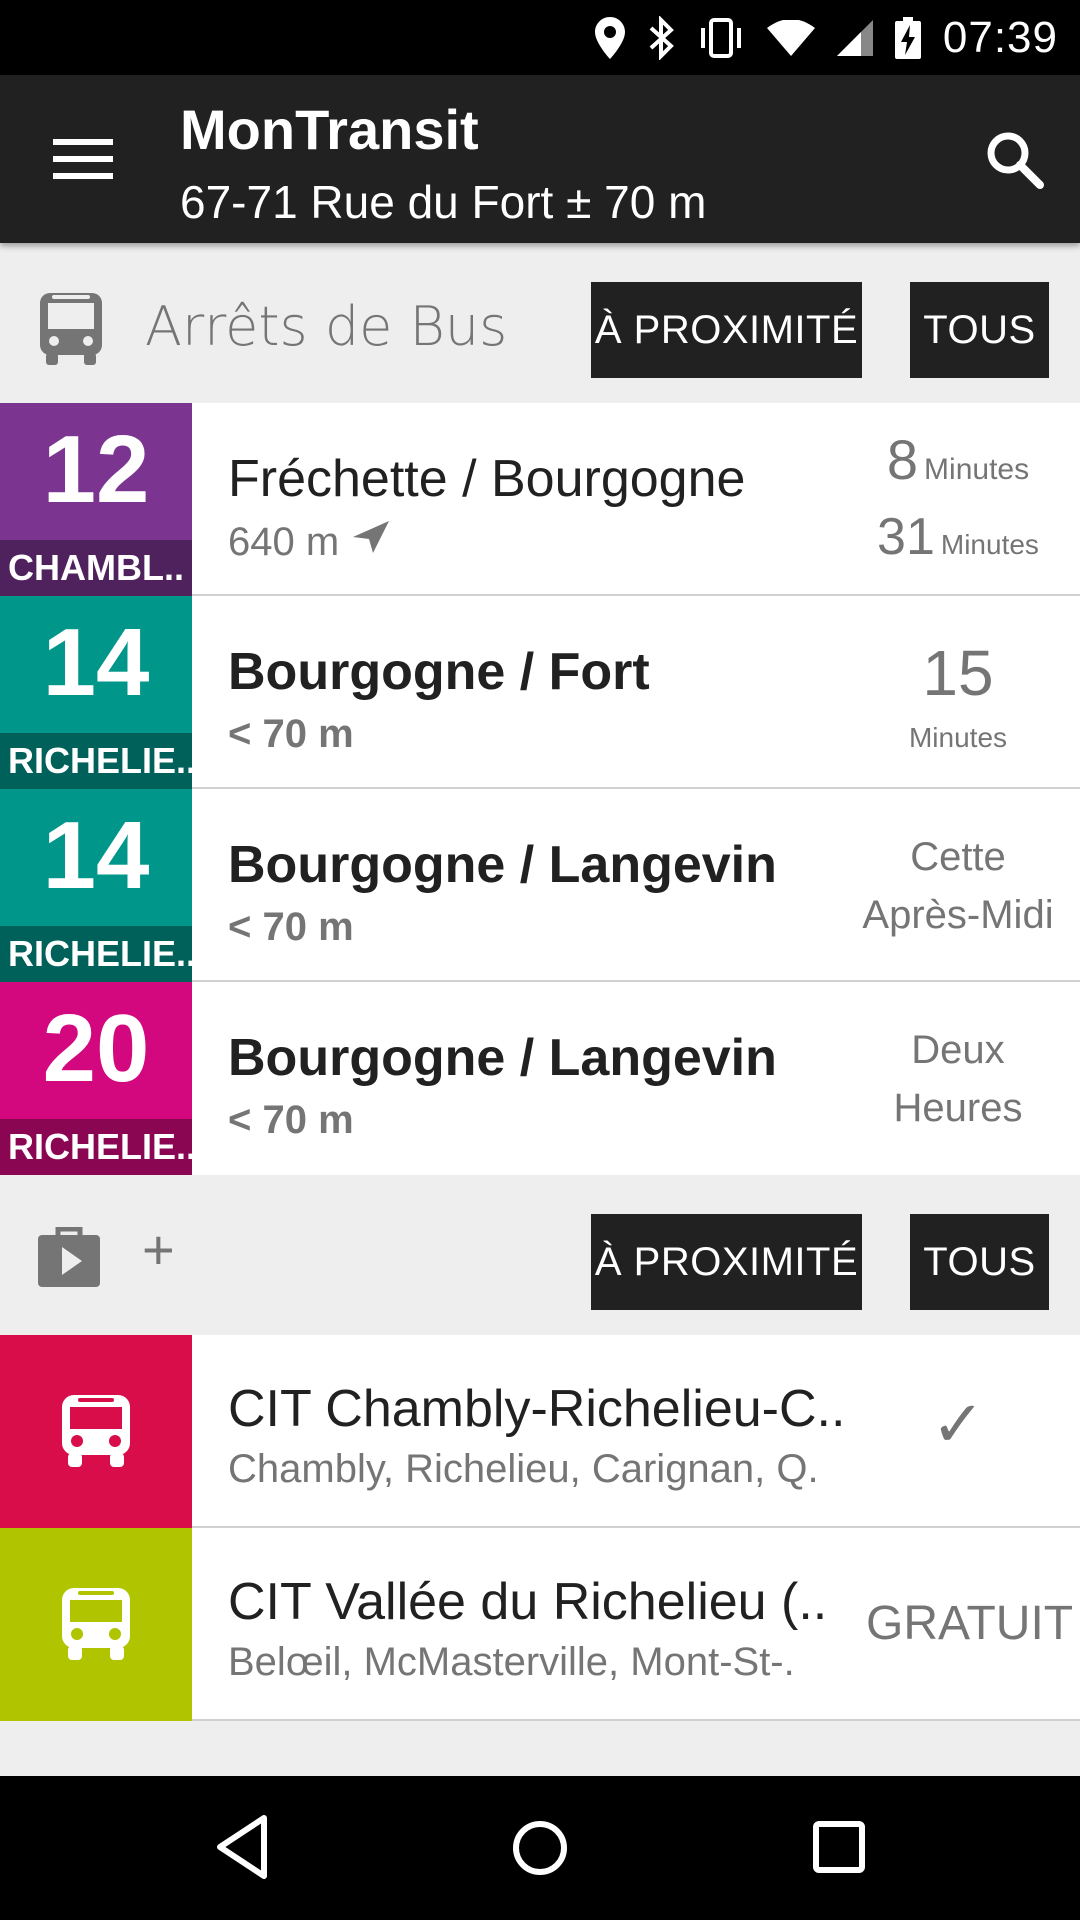  What do you see at coordinates (540, 323) in the screenshot?
I see `bus-stops-header: Arrêts de Bus À PROXIMITÉ TOUS` at bounding box center [540, 323].